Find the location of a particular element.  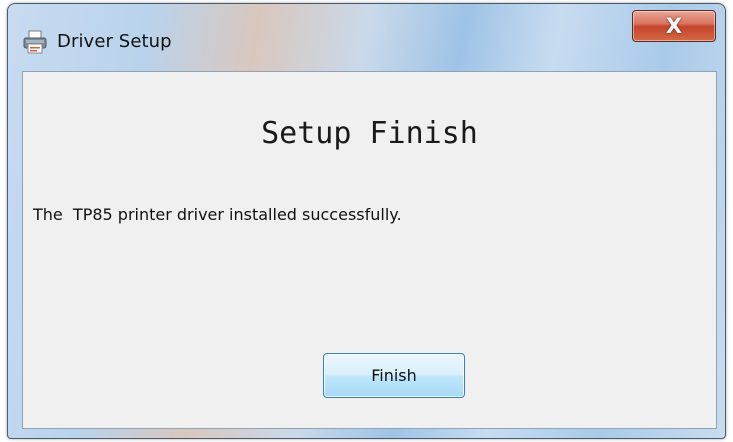

setup-heading: Setup Finish is located at coordinates (369, 133).